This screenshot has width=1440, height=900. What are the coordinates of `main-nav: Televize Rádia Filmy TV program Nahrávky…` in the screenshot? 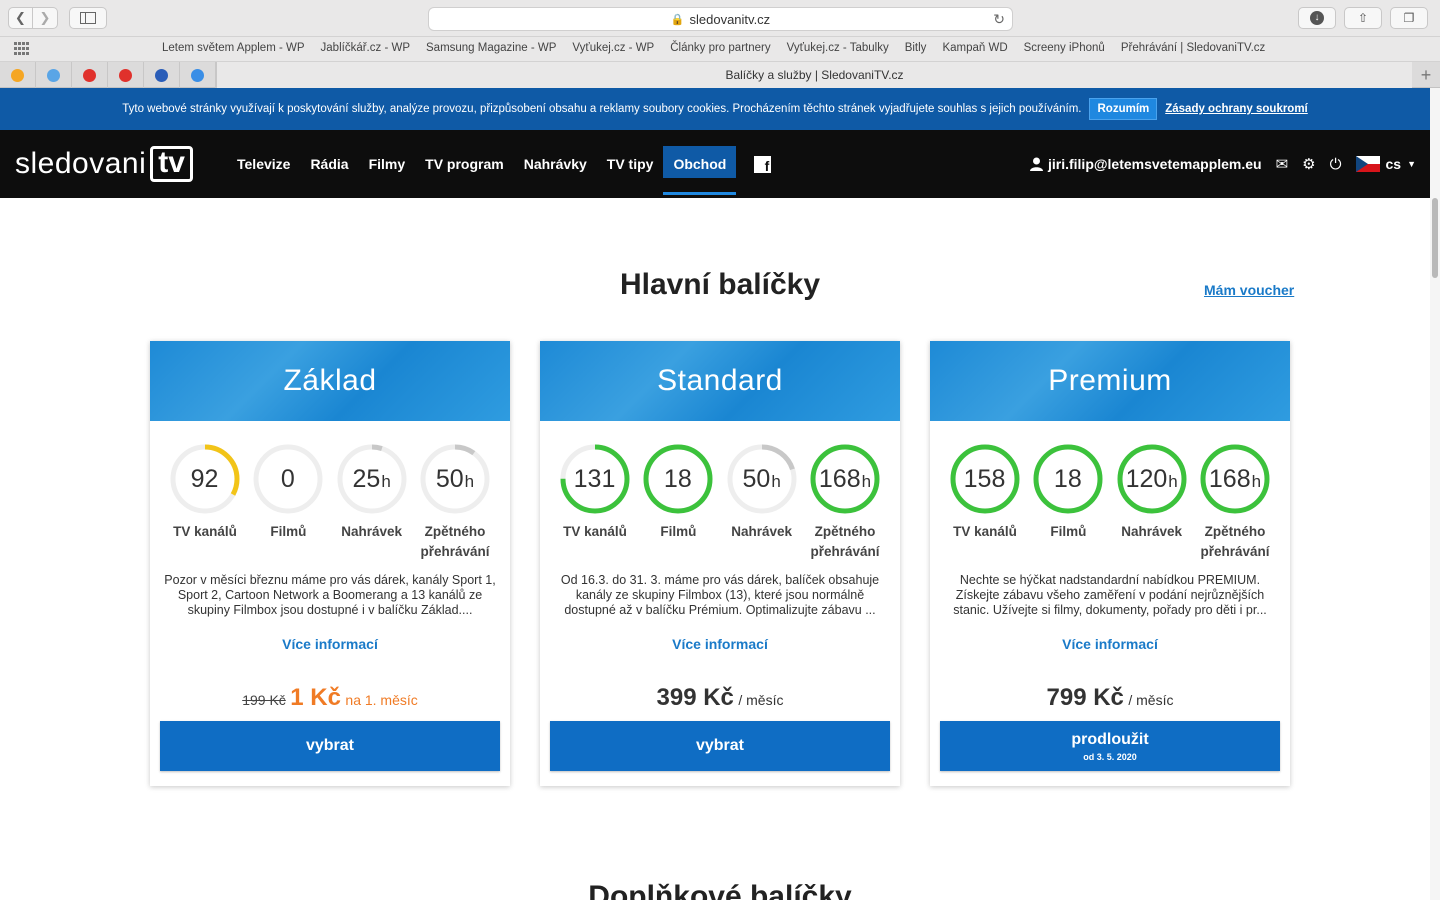 It's located at (504, 164).